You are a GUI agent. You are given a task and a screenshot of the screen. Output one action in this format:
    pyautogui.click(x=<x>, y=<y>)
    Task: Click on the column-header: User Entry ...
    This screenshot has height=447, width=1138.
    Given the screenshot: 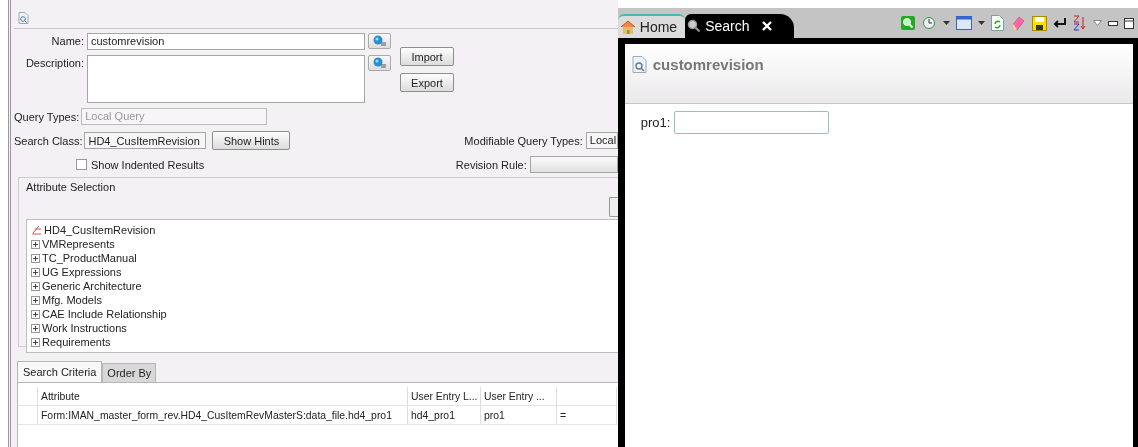 What is the action you would take?
    pyautogui.click(x=519, y=396)
    